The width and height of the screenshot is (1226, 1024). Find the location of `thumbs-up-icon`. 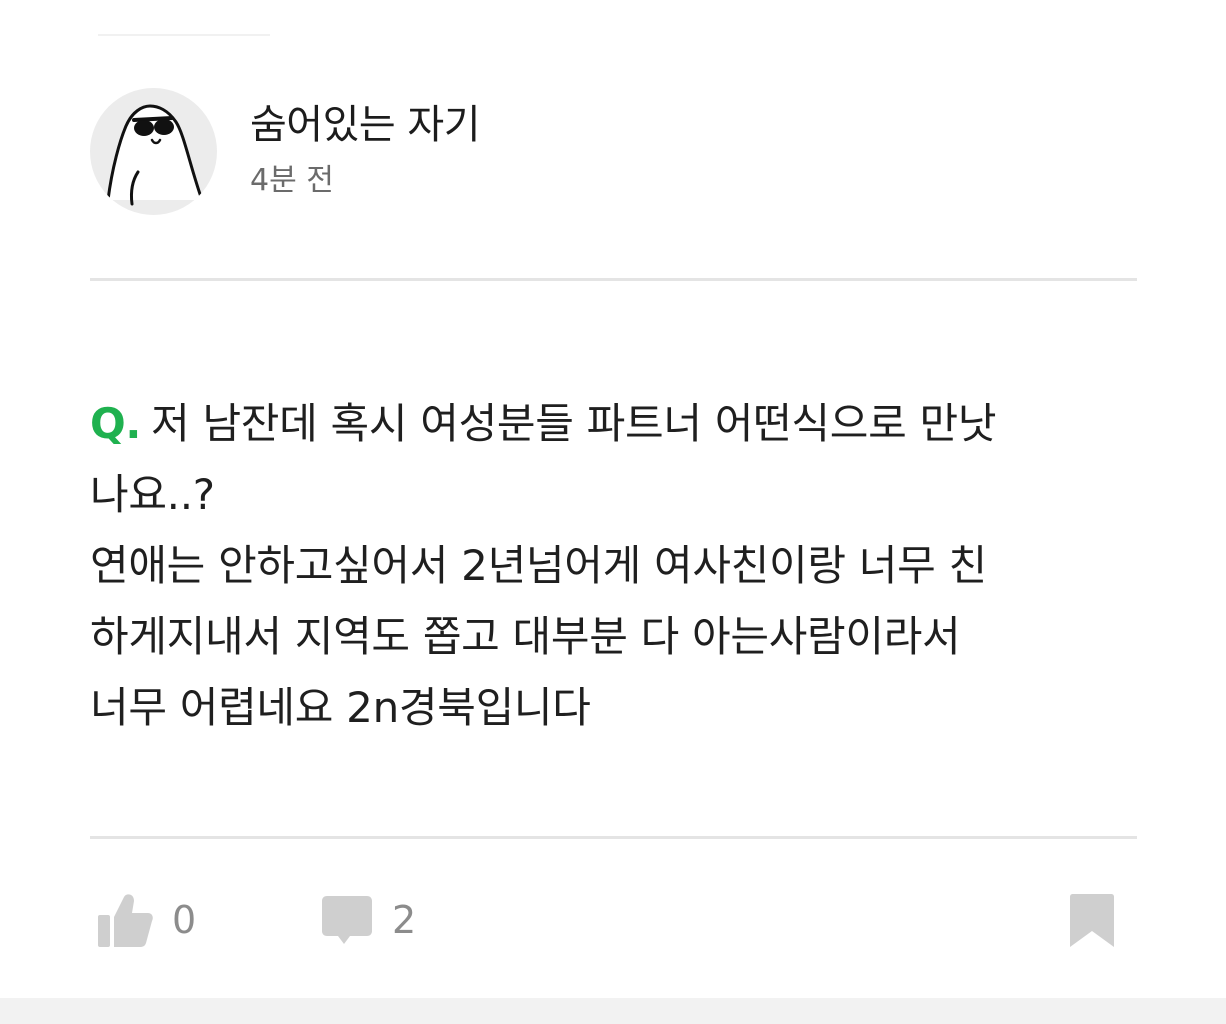

thumbs-up-icon is located at coordinates (125, 920).